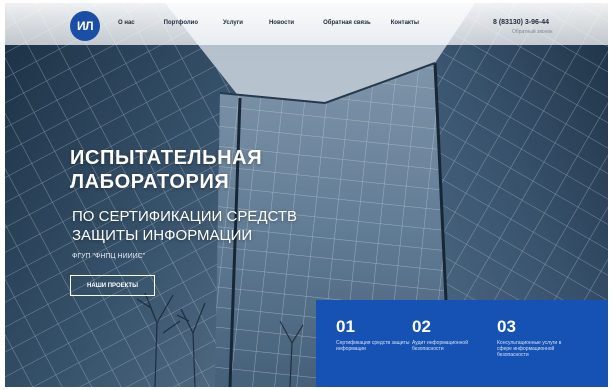  Describe the element at coordinates (166, 170) in the screenshot. I see `hero-title: ИСПЫТАТЕЛЬНАЯ ЛАБОРАТОРИЯ` at that location.